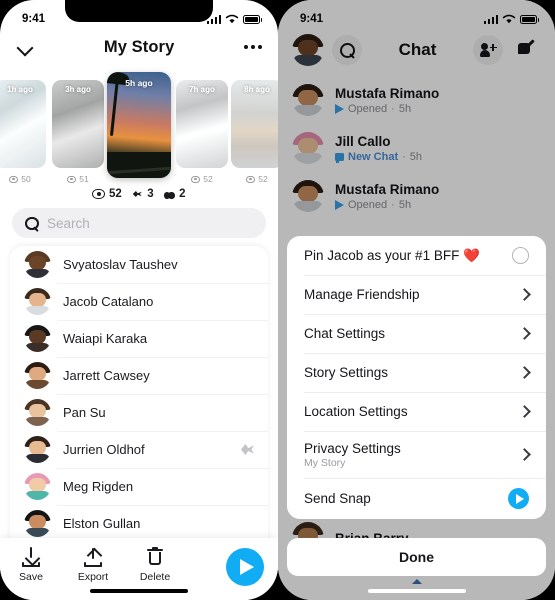 The height and width of the screenshot is (600, 555). I want to click on list-item: Elston Gullan, so click(139, 523).